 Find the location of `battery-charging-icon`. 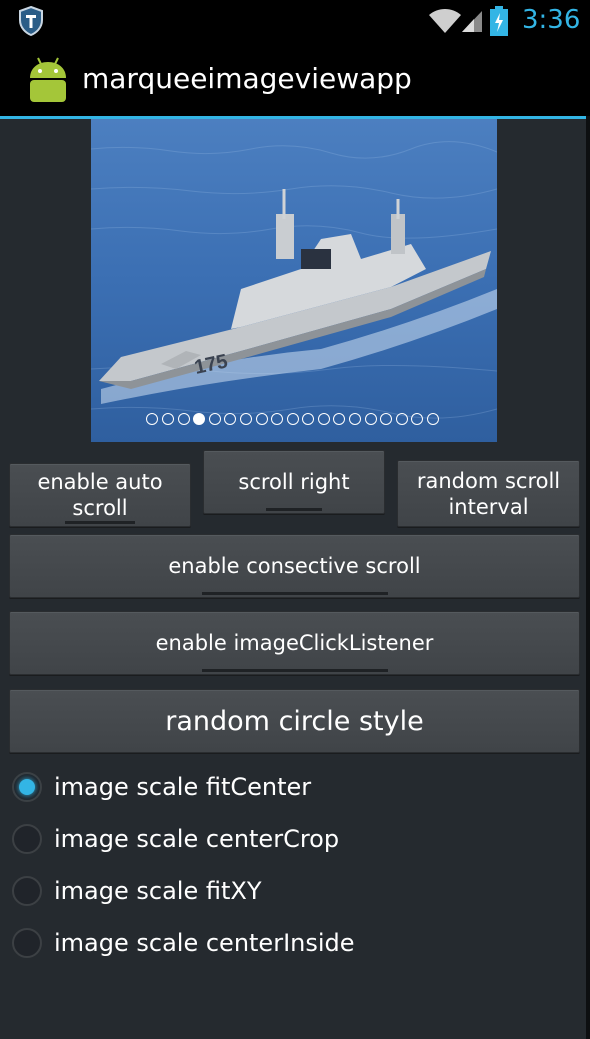

battery-charging-icon is located at coordinates (499, 21).